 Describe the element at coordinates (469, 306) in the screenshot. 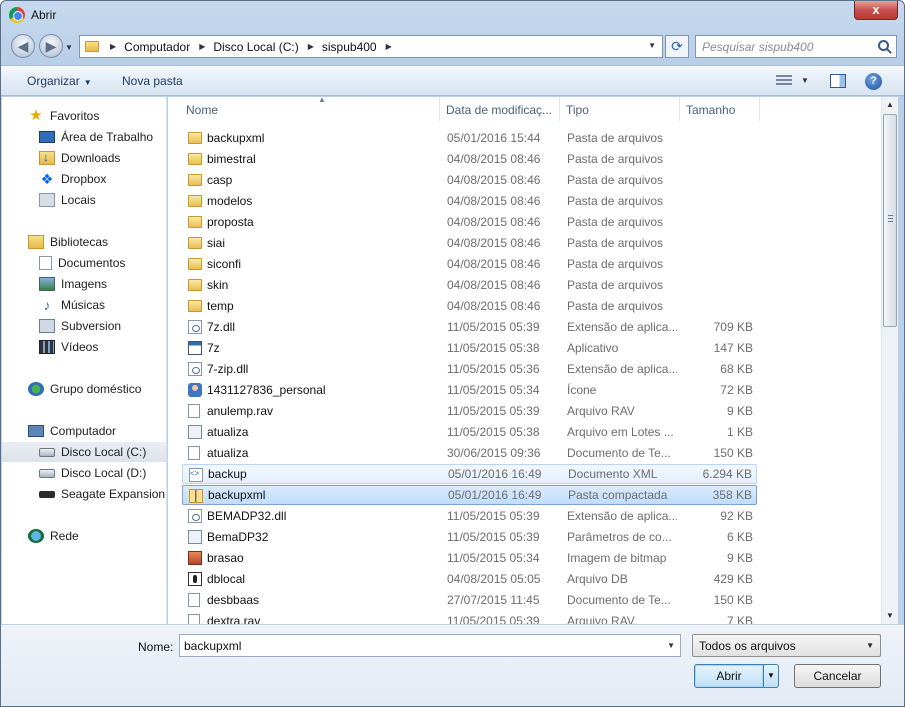

I see `file-row: temp 04/08/2015 08:46 Pasta de arquivos` at that location.